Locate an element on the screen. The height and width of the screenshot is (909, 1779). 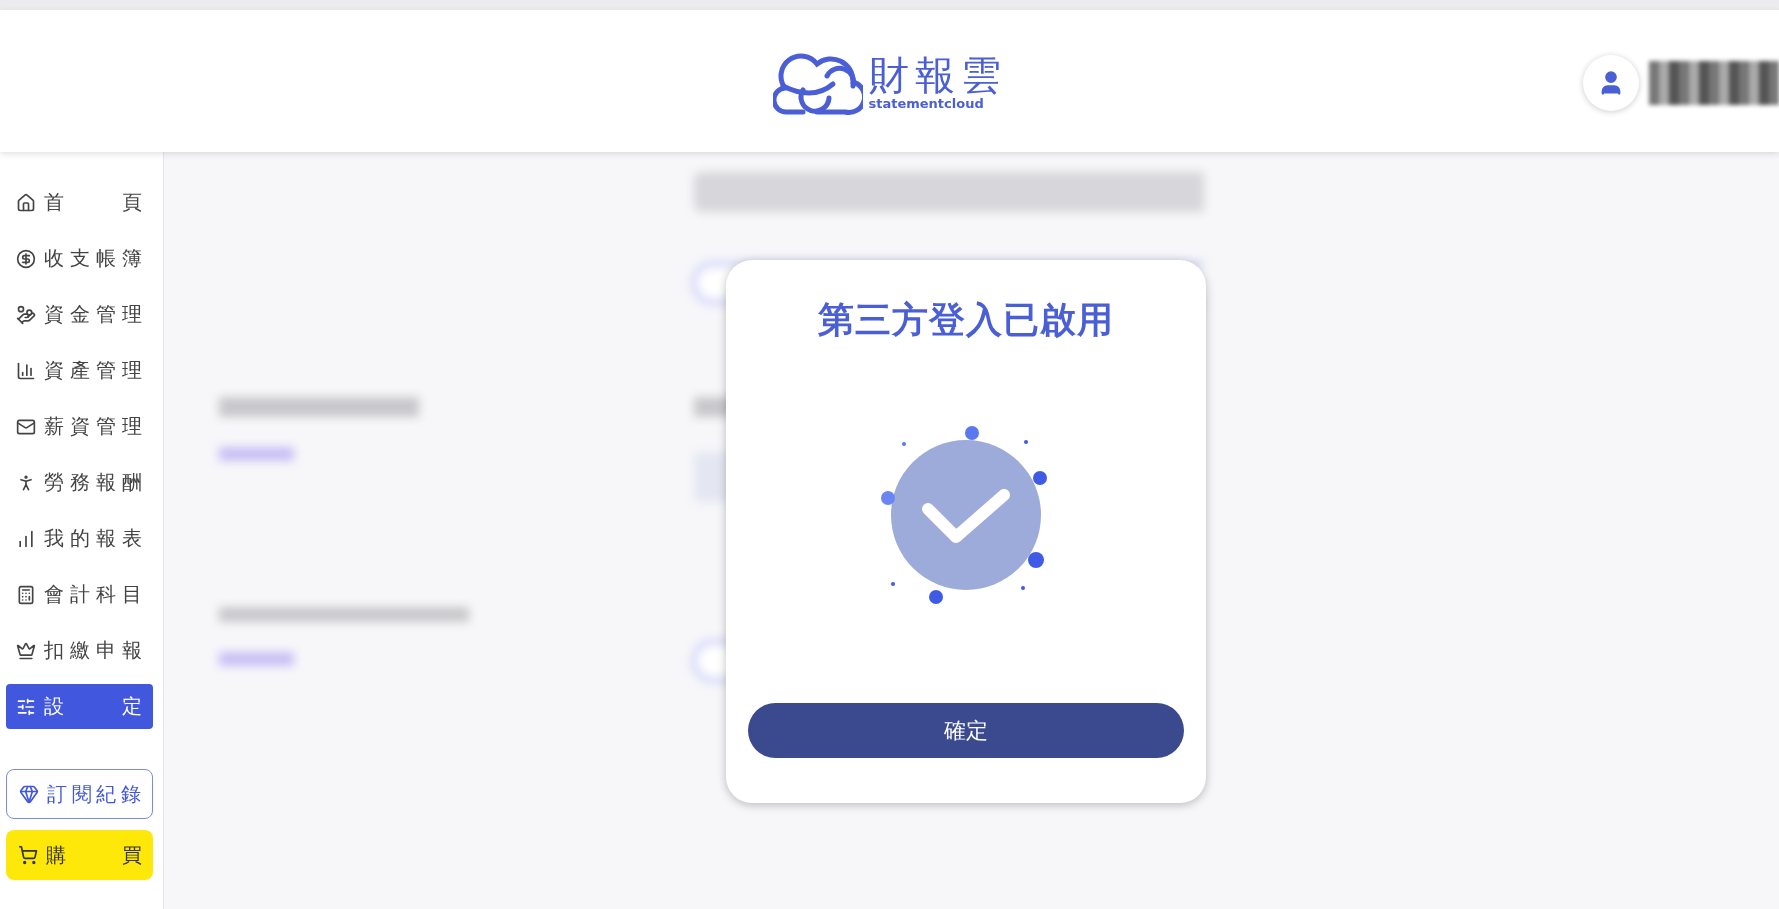
calculator-icon is located at coordinates (26, 594).